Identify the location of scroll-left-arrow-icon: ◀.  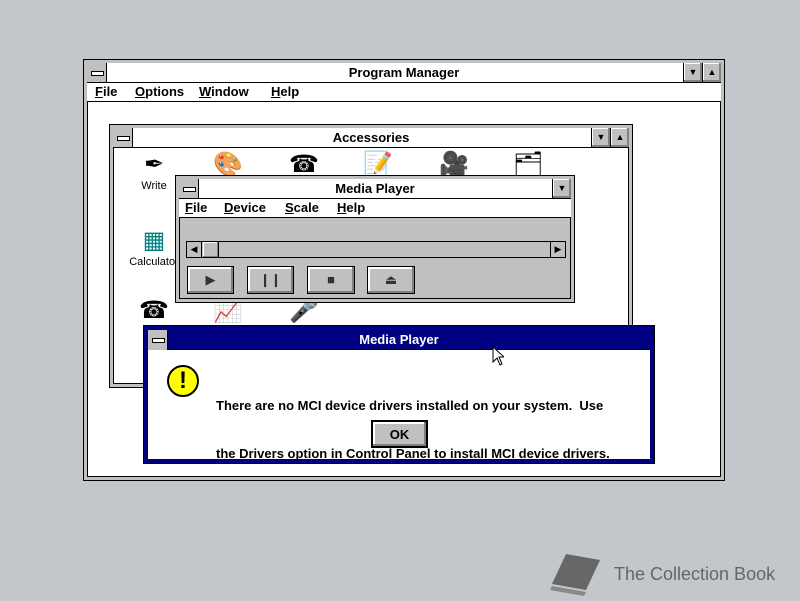
(194, 249).